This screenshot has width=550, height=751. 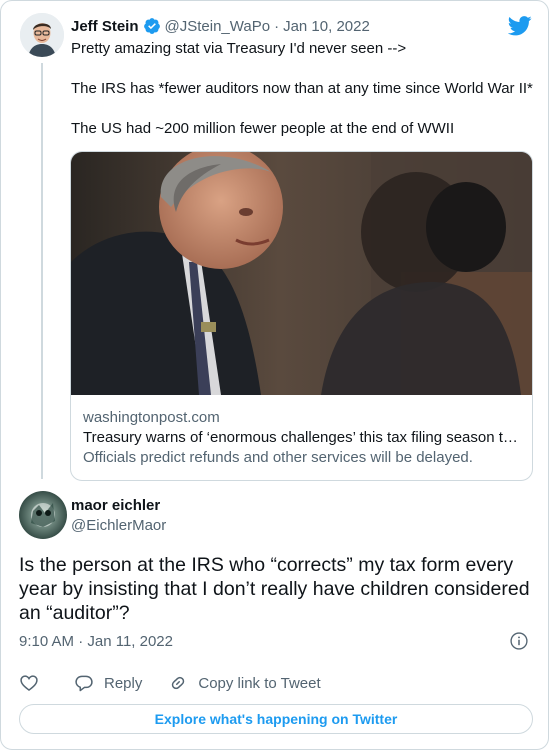 I want to click on tweet-actions: Reply Copy link to Tweet, so click(x=170, y=683).